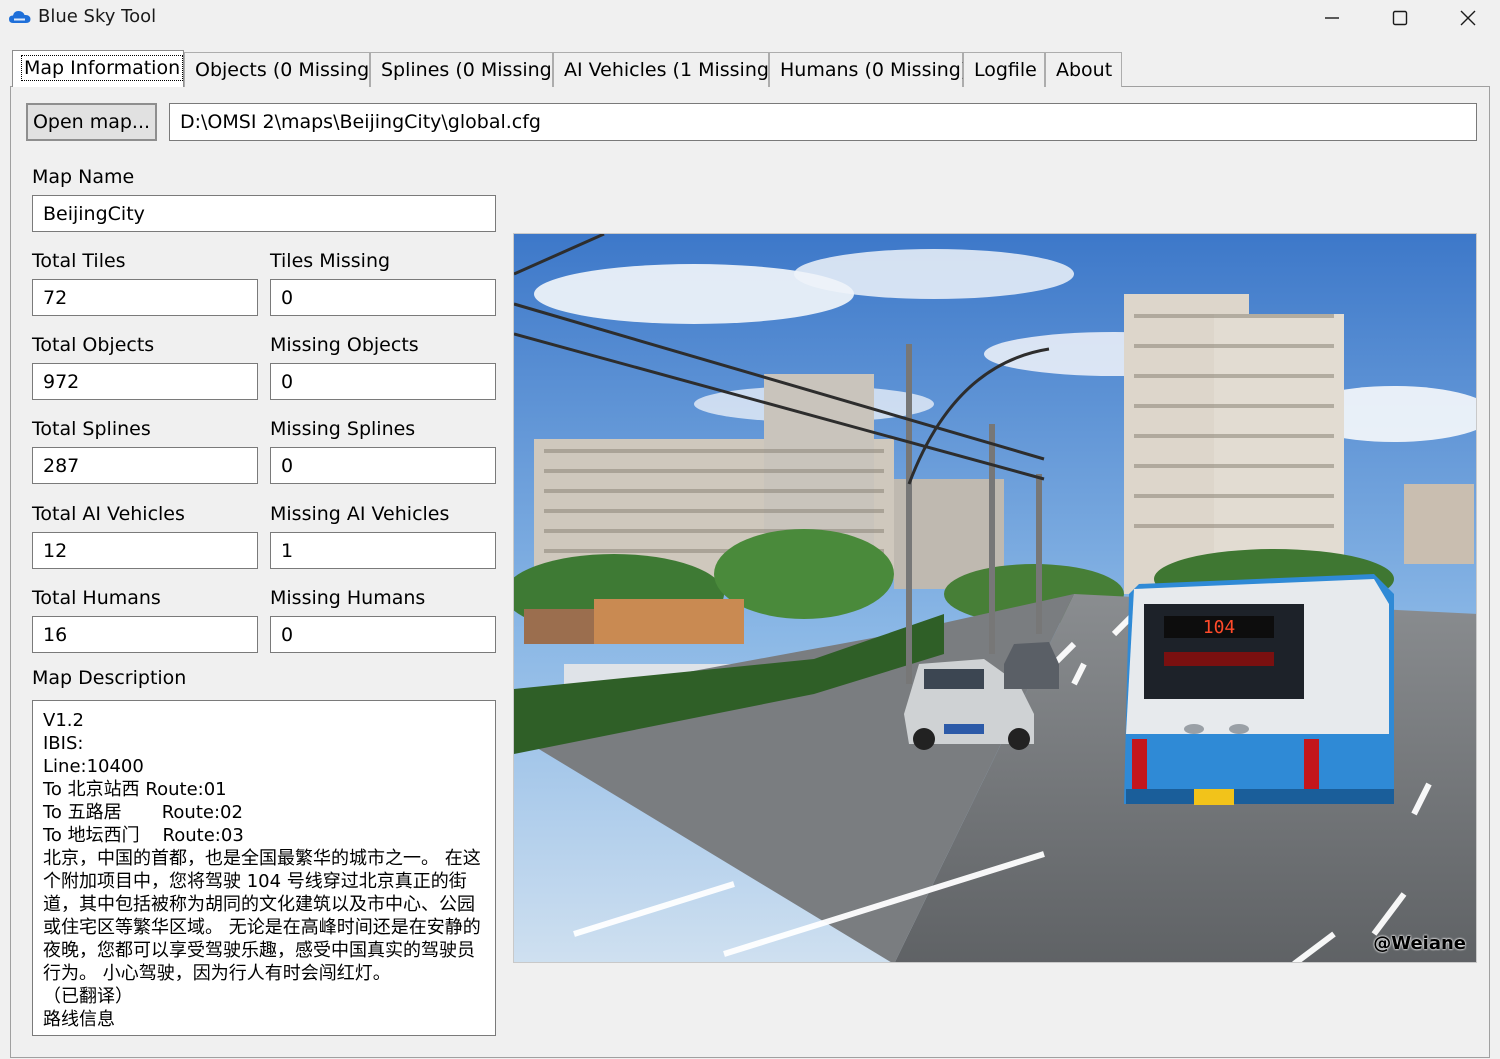 The height and width of the screenshot is (1059, 1500). I want to click on description-line: （已翻译）, so click(88, 996).